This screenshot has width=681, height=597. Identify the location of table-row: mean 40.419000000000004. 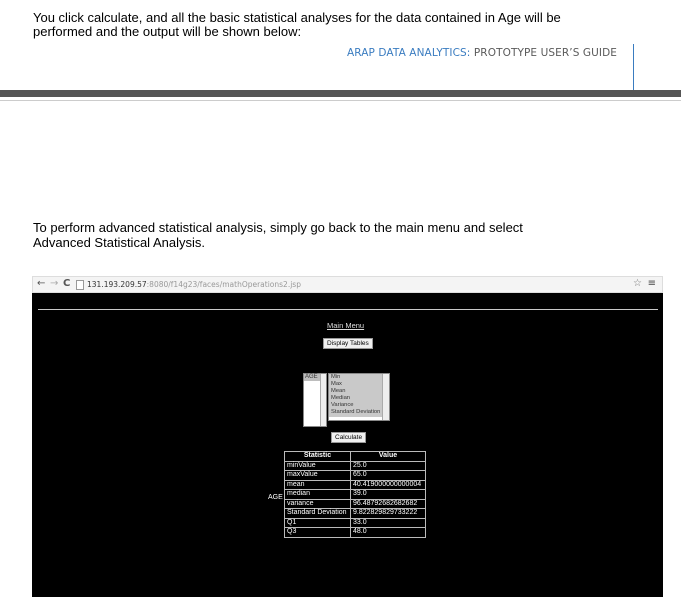
(355, 484).